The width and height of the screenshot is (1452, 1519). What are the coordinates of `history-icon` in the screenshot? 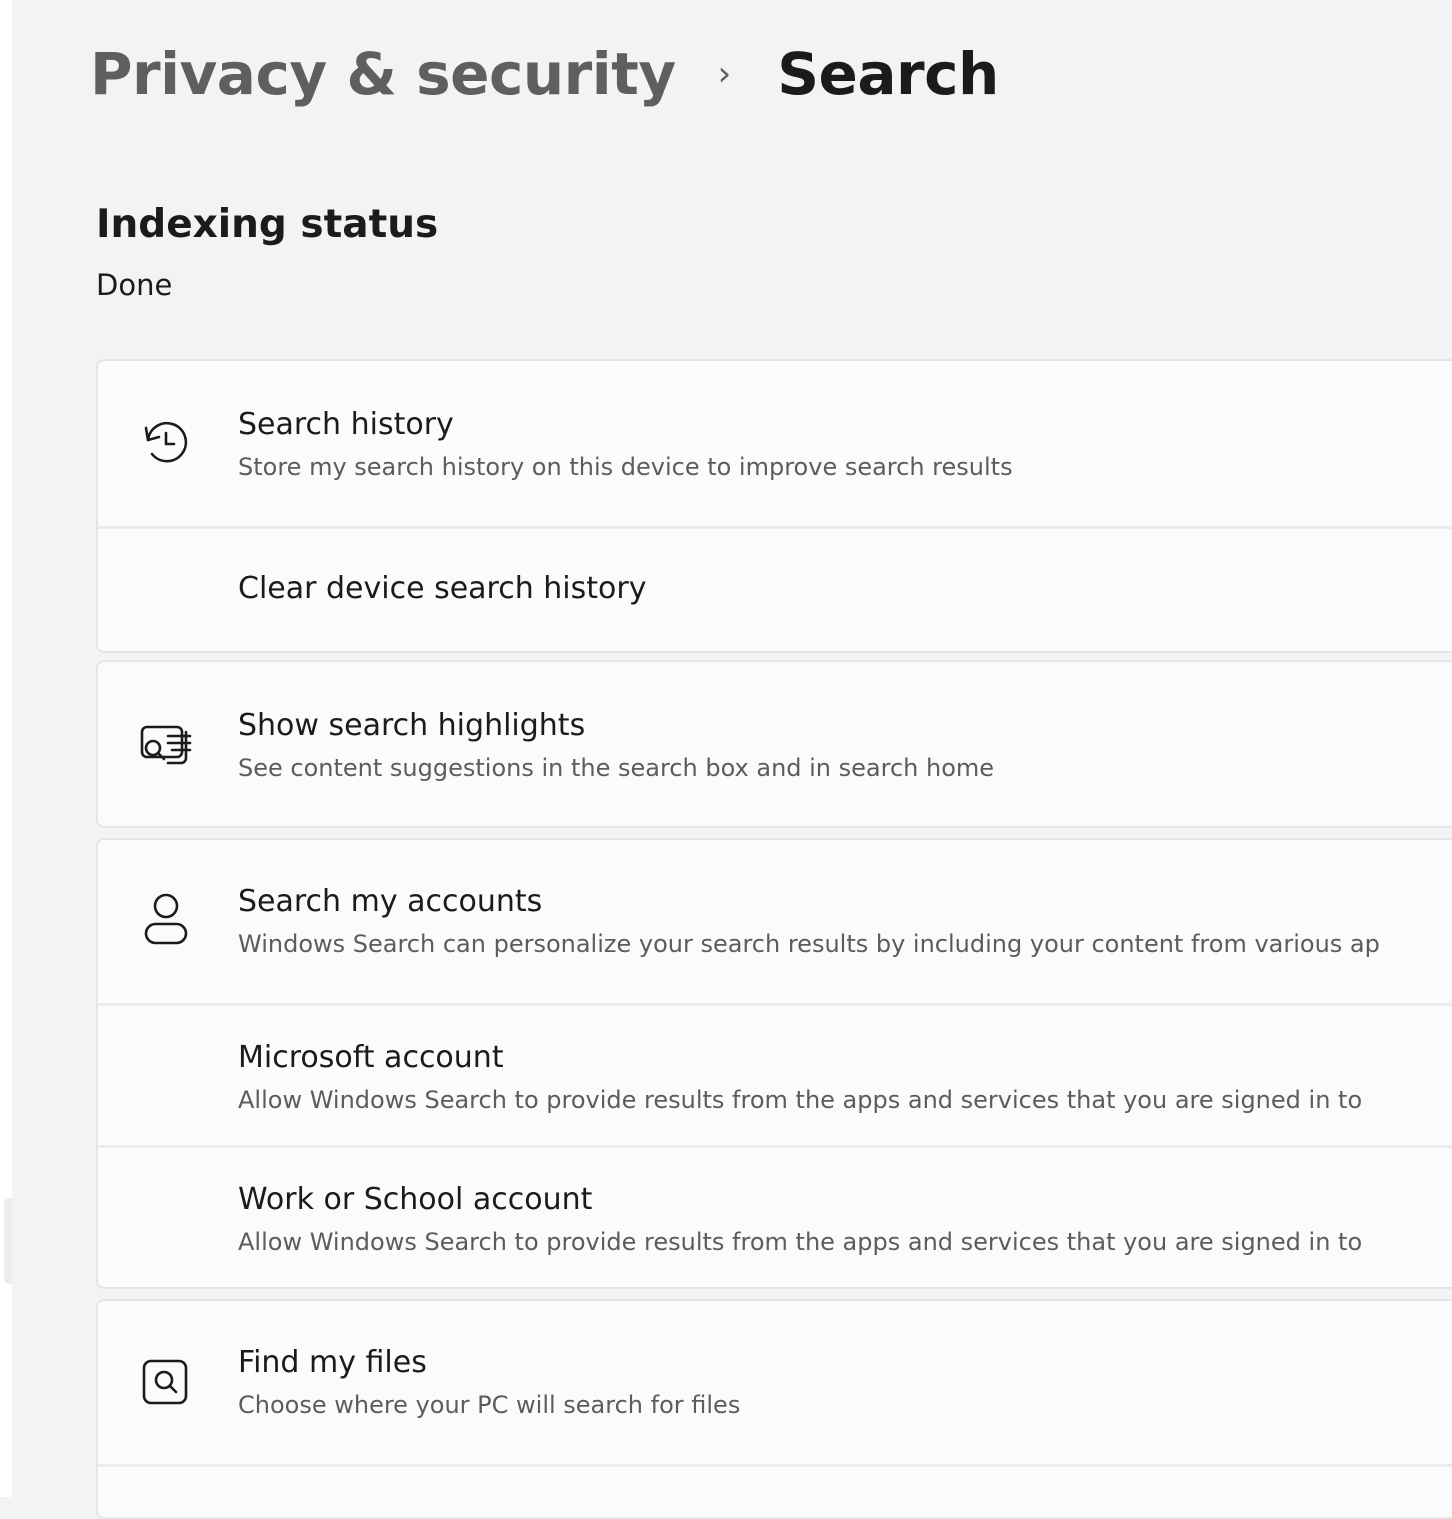 It's located at (166, 443).